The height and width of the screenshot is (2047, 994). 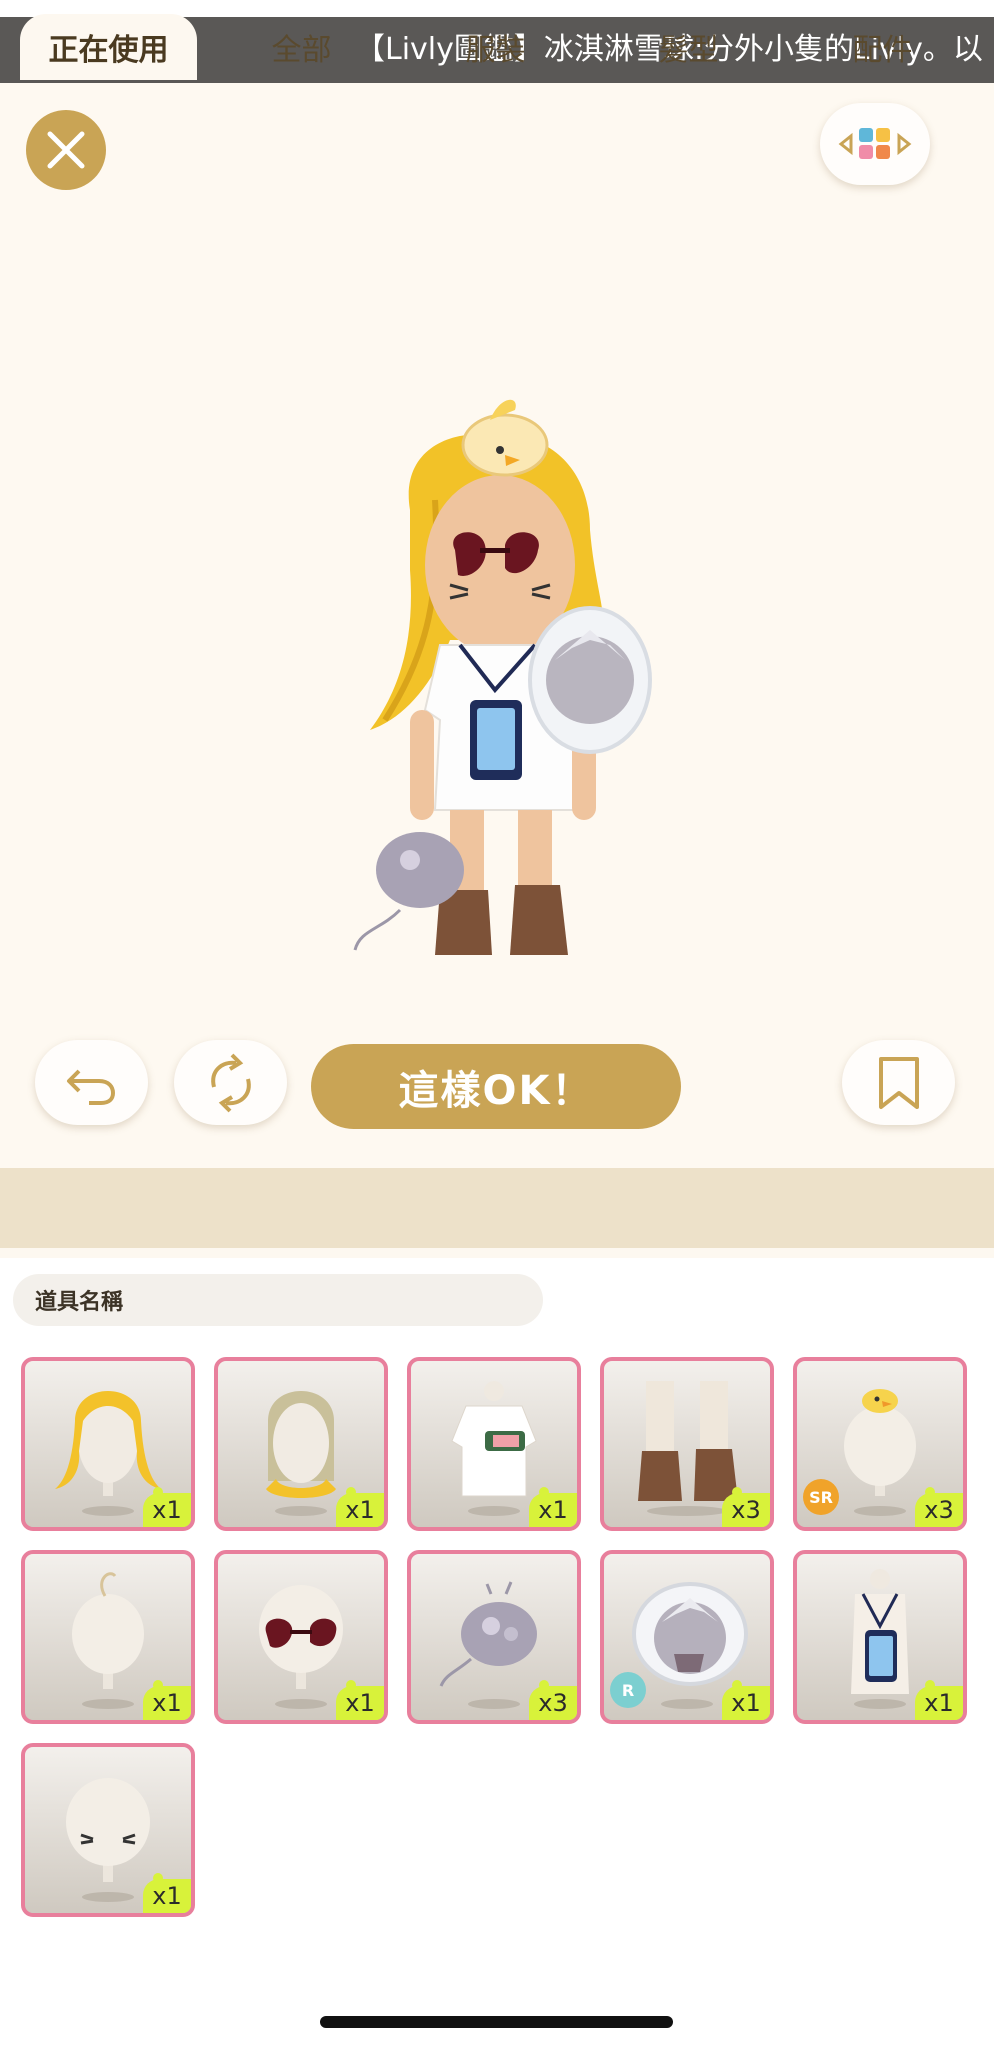 What do you see at coordinates (108, 47) in the screenshot?
I see `tab-in-use: 正在使用` at bounding box center [108, 47].